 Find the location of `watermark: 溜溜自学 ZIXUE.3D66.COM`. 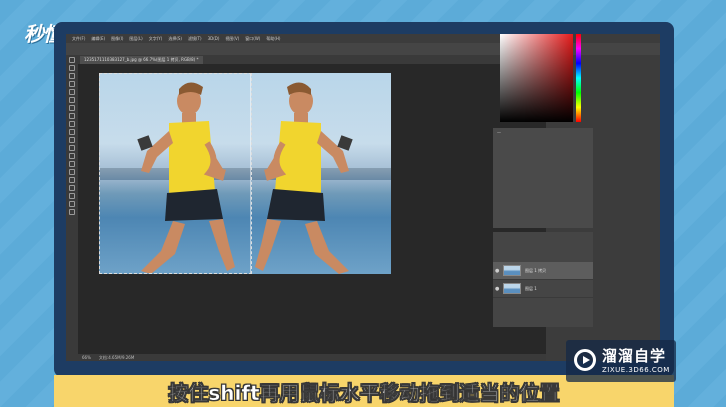

watermark: 溜溜自学 ZIXUE.3D66.COM is located at coordinates (621, 361).